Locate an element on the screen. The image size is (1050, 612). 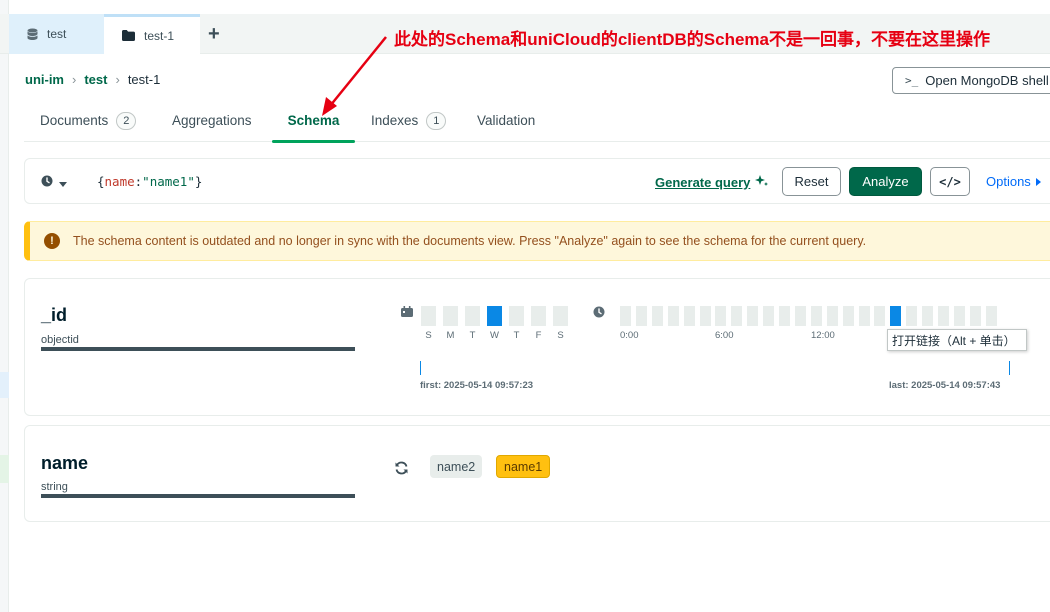
reset-button: Reset is located at coordinates (811, 181).